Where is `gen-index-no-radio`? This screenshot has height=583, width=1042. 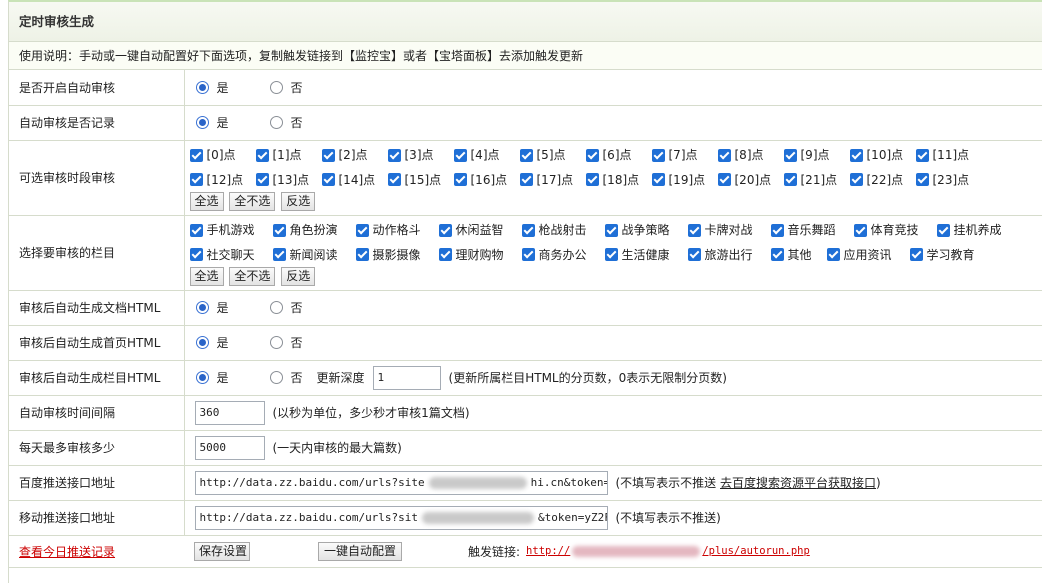
gen-index-no-radio is located at coordinates (276, 342).